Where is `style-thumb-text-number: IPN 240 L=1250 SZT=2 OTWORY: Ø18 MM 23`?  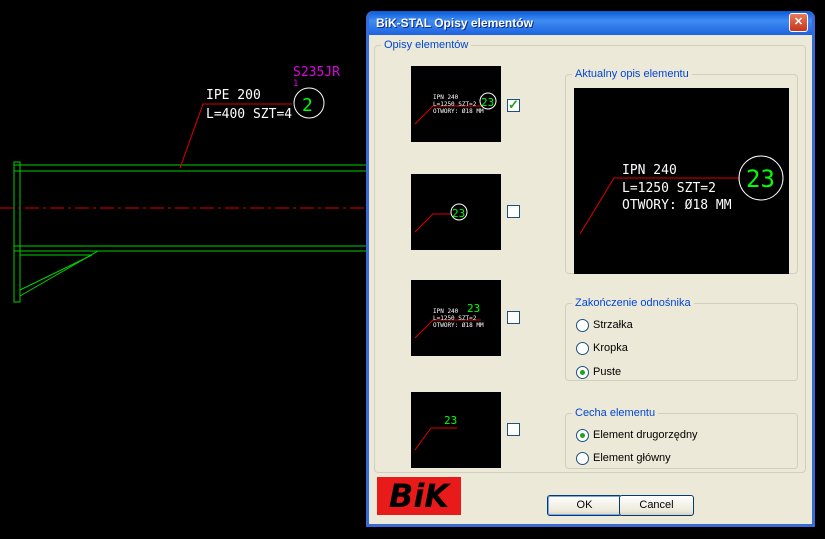 style-thumb-text-number: IPN 240 L=1250 SZT=2 OTWORY: Ø18 MM 23 is located at coordinates (456, 318).